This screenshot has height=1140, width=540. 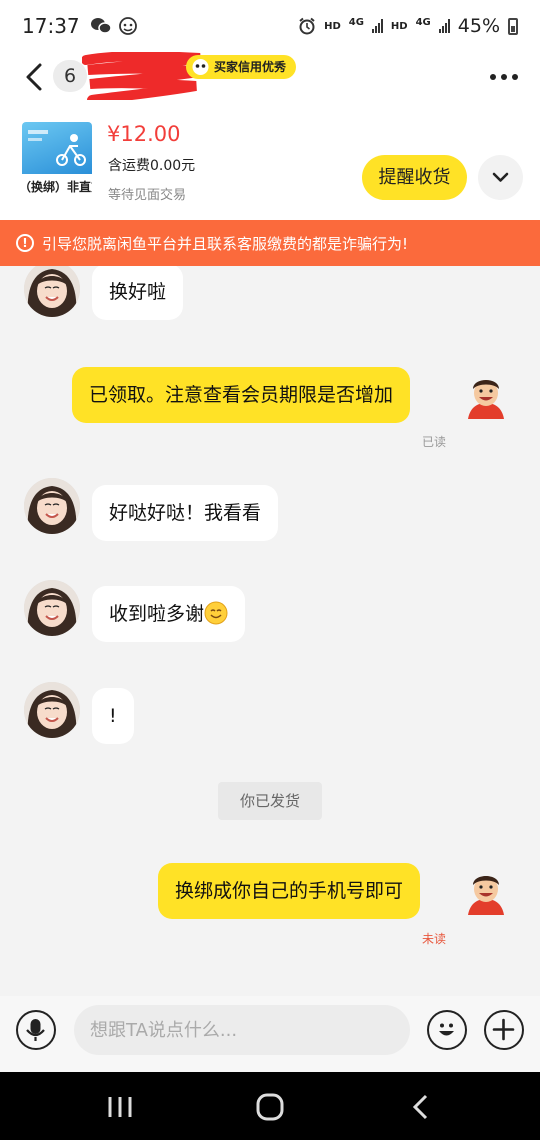 I want to click on product-thumbnail: （换绑）非直充, so click(x=57, y=162).